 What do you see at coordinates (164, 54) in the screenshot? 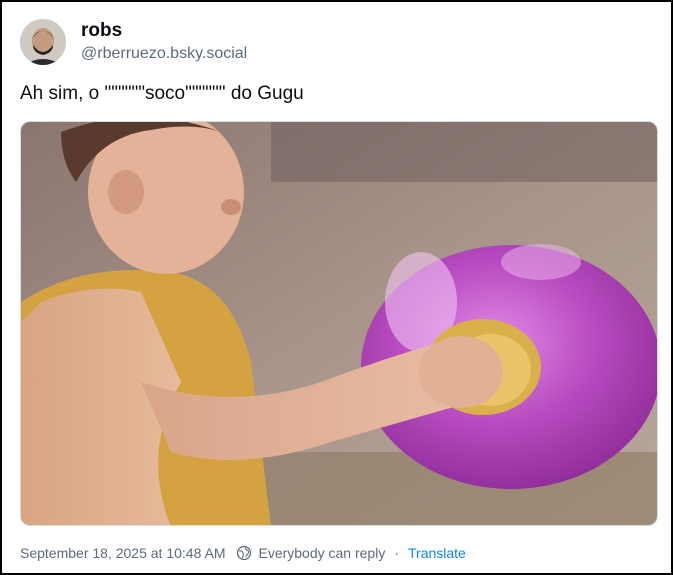
I see `author-handle: @rberruezo.bsky.social` at bounding box center [164, 54].